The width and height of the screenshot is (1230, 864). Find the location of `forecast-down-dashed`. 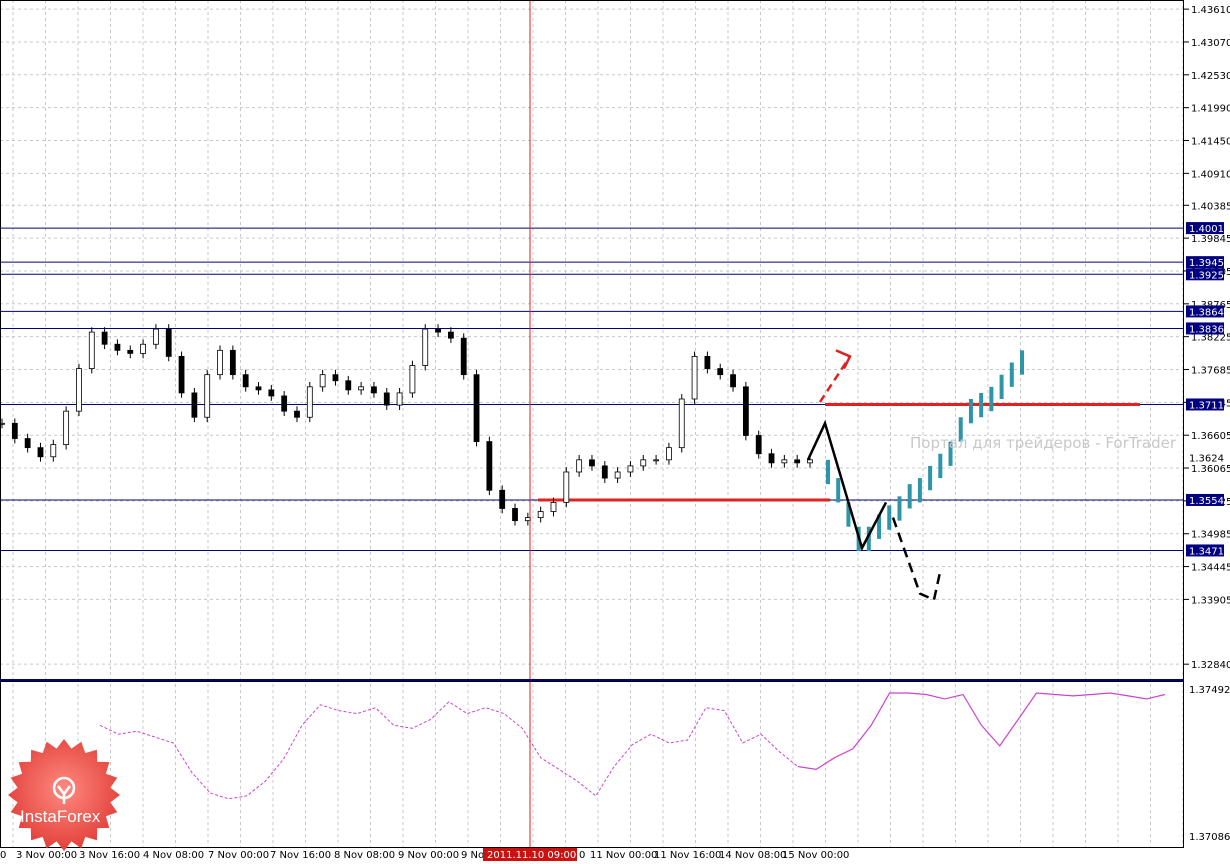

forecast-down-dashed is located at coordinates (916, 559).